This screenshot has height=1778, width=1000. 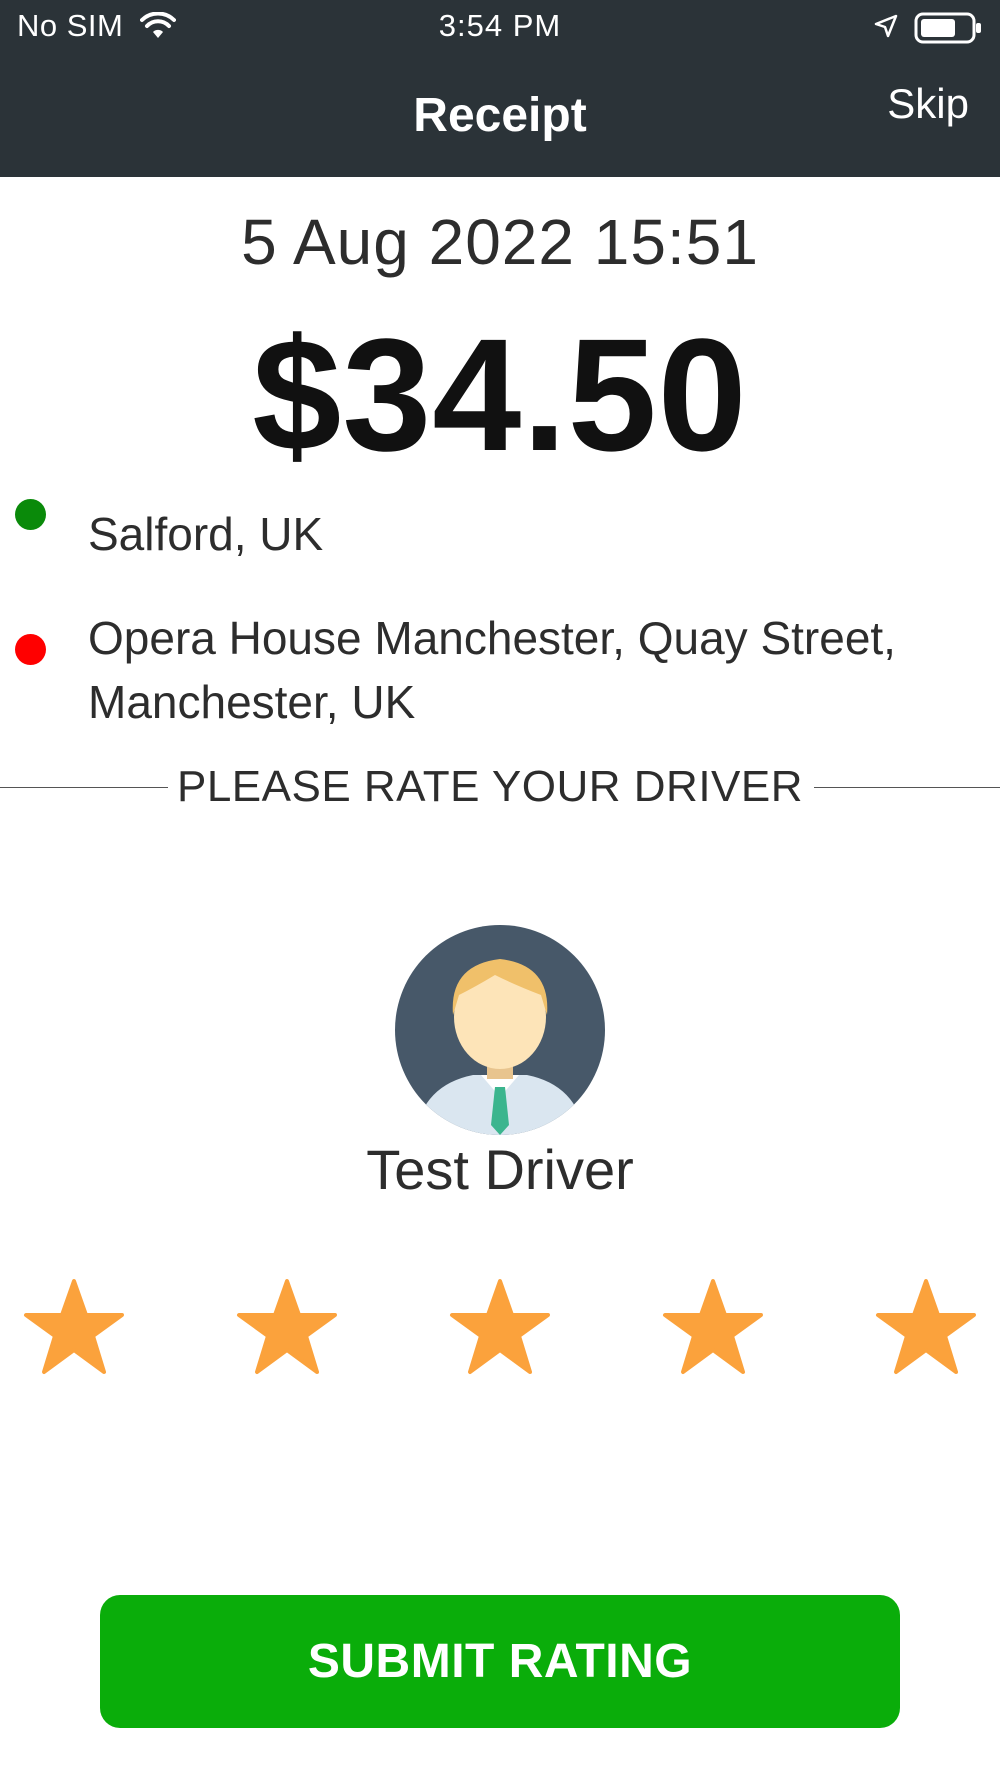 What do you see at coordinates (500, 115) in the screenshot?
I see `page-title: Receipt` at bounding box center [500, 115].